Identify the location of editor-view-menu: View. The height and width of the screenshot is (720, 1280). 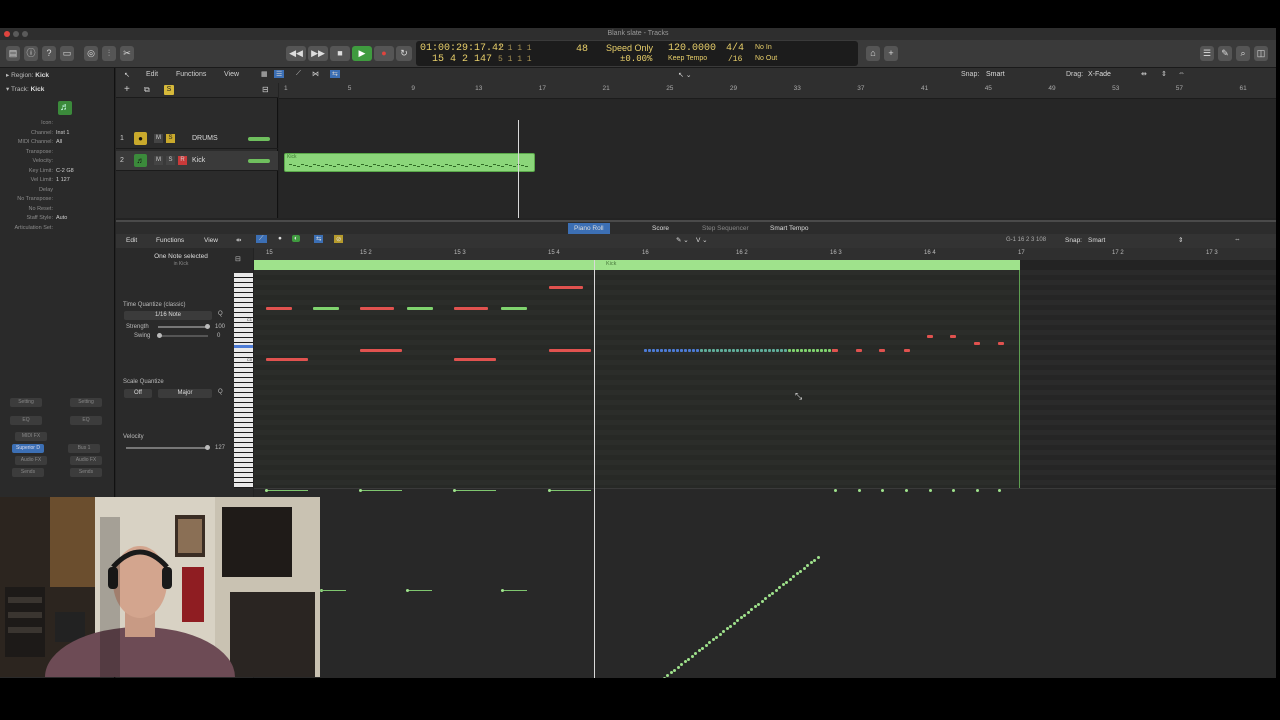
(211, 240).